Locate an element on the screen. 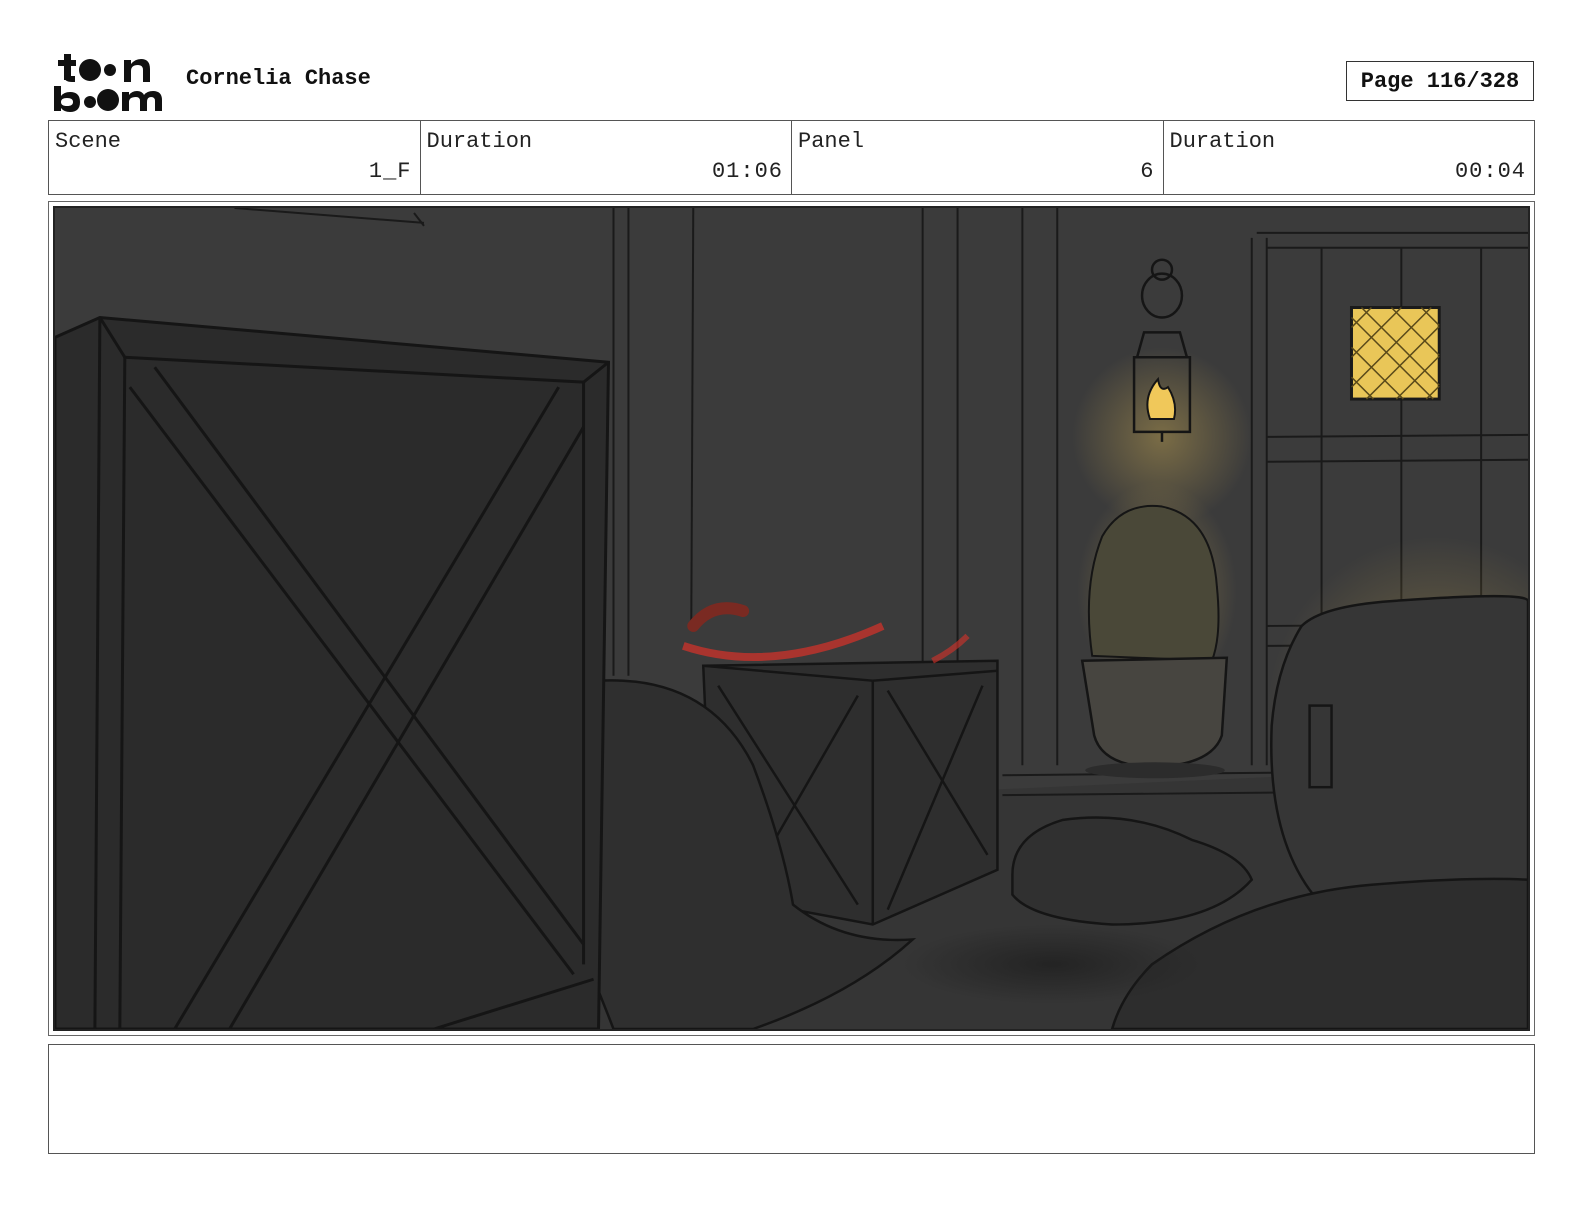 The height and width of the screenshot is (1224, 1584). project-title: Cornelia Chase is located at coordinates (278, 78).